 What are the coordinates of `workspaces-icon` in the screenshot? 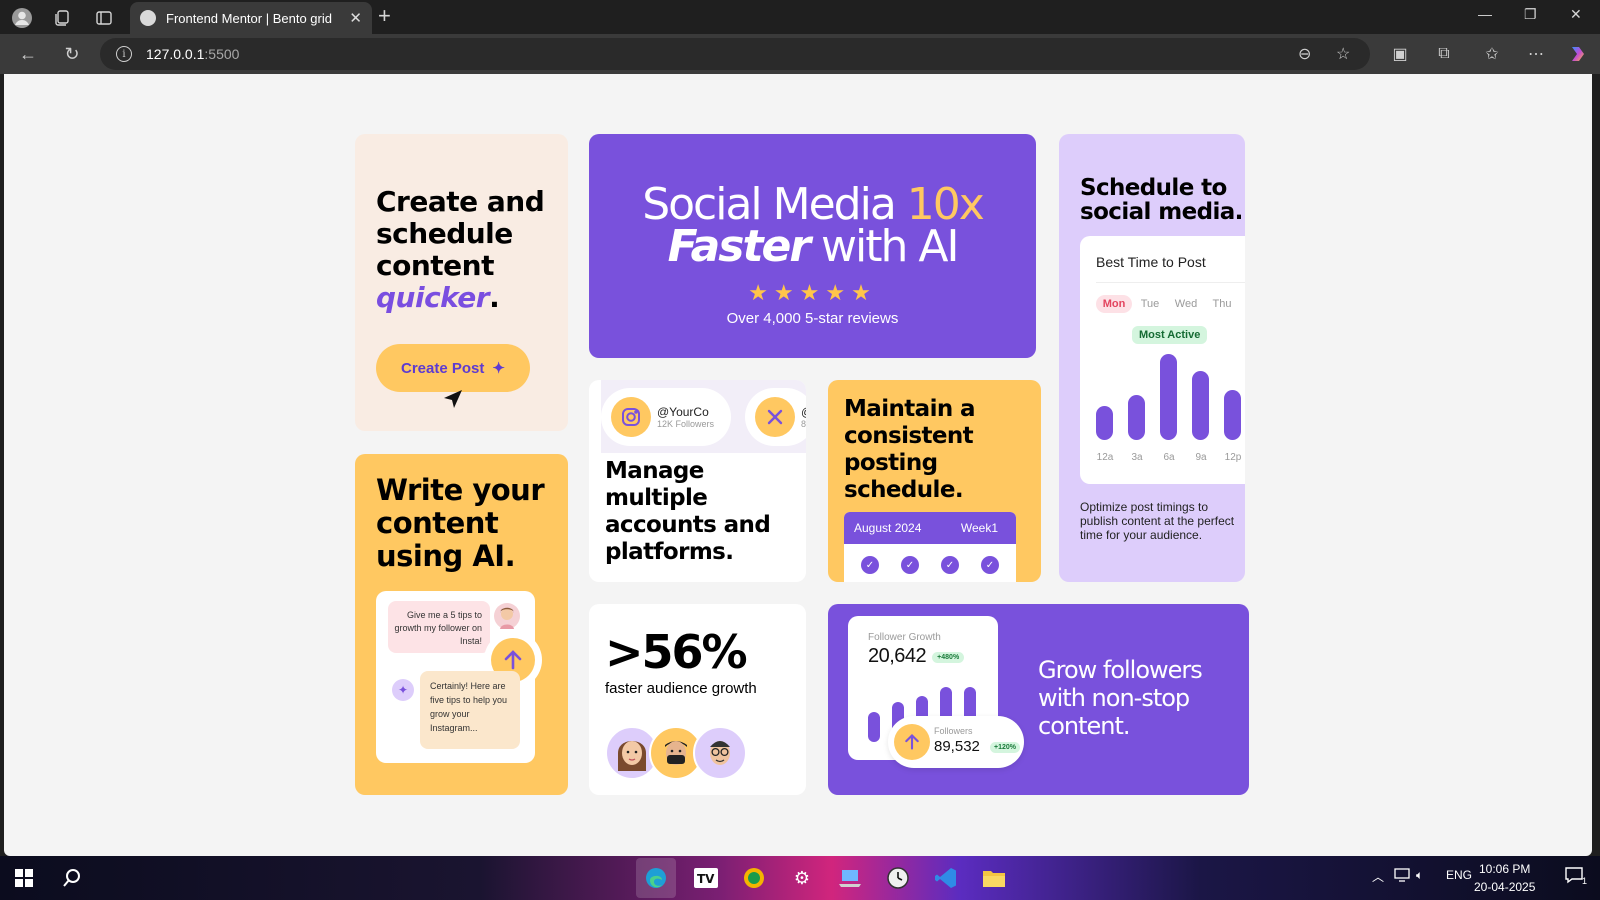 It's located at (62, 18).